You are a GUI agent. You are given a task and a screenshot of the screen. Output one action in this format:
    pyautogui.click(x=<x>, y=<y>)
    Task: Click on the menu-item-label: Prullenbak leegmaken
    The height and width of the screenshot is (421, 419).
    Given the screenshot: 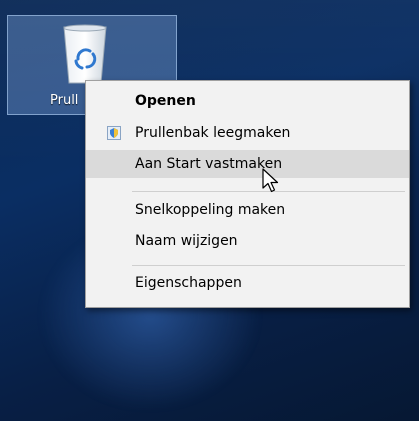 What is the action you would take?
    pyautogui.click(x=213, y=133)
    